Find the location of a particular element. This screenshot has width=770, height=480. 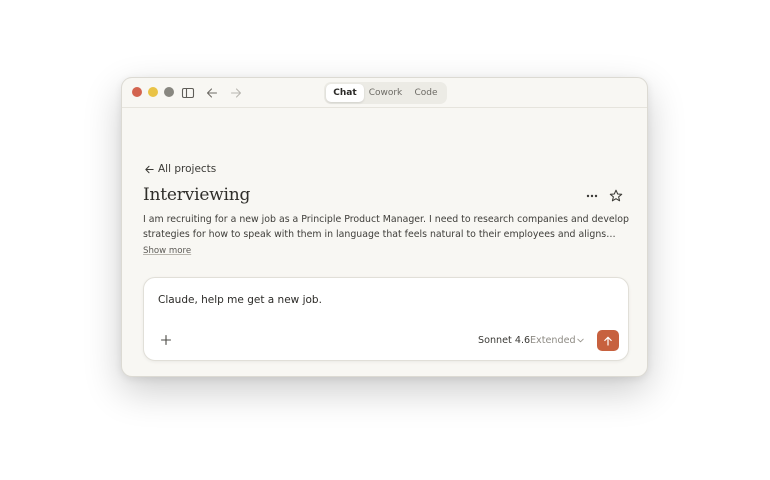

project-title: Interviewing is located at coordinates (197, 195).